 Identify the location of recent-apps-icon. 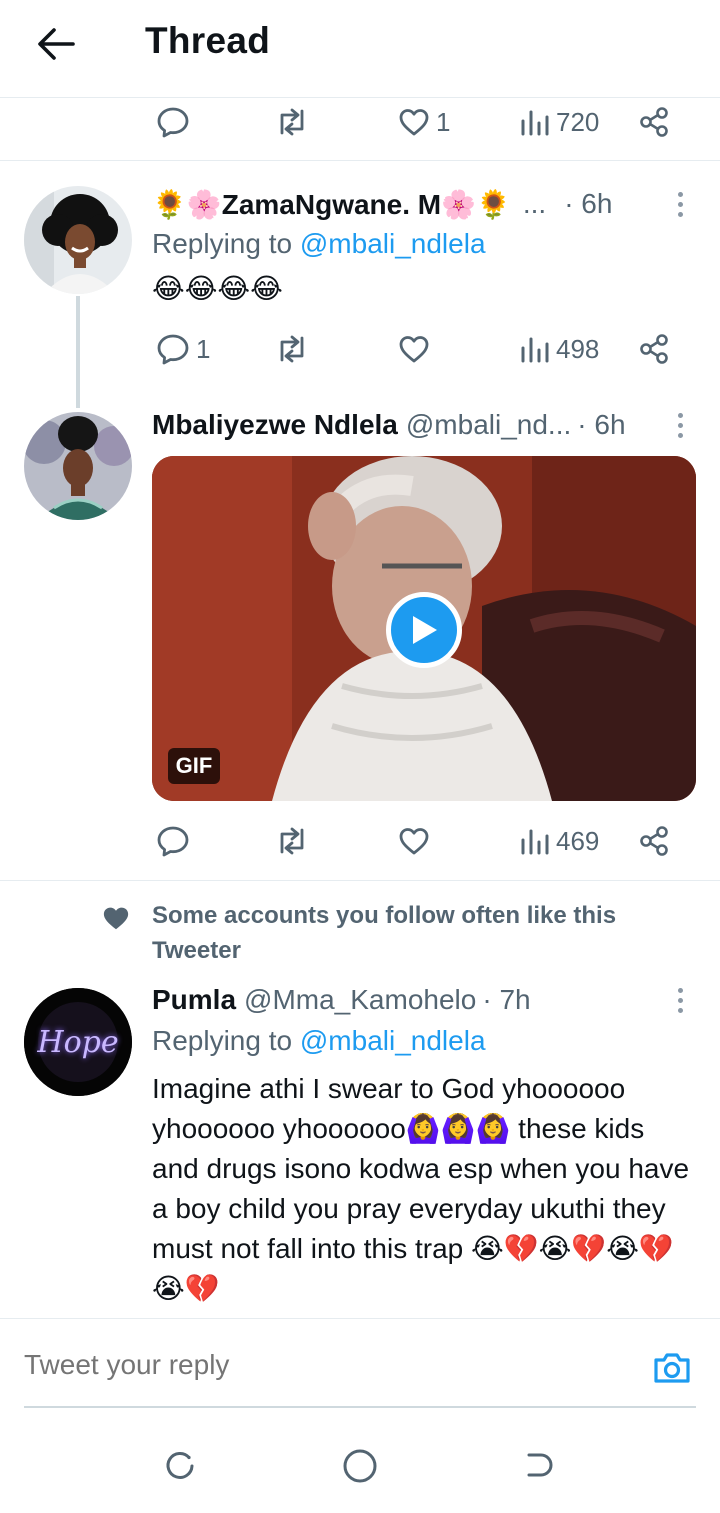
(180, 1466).